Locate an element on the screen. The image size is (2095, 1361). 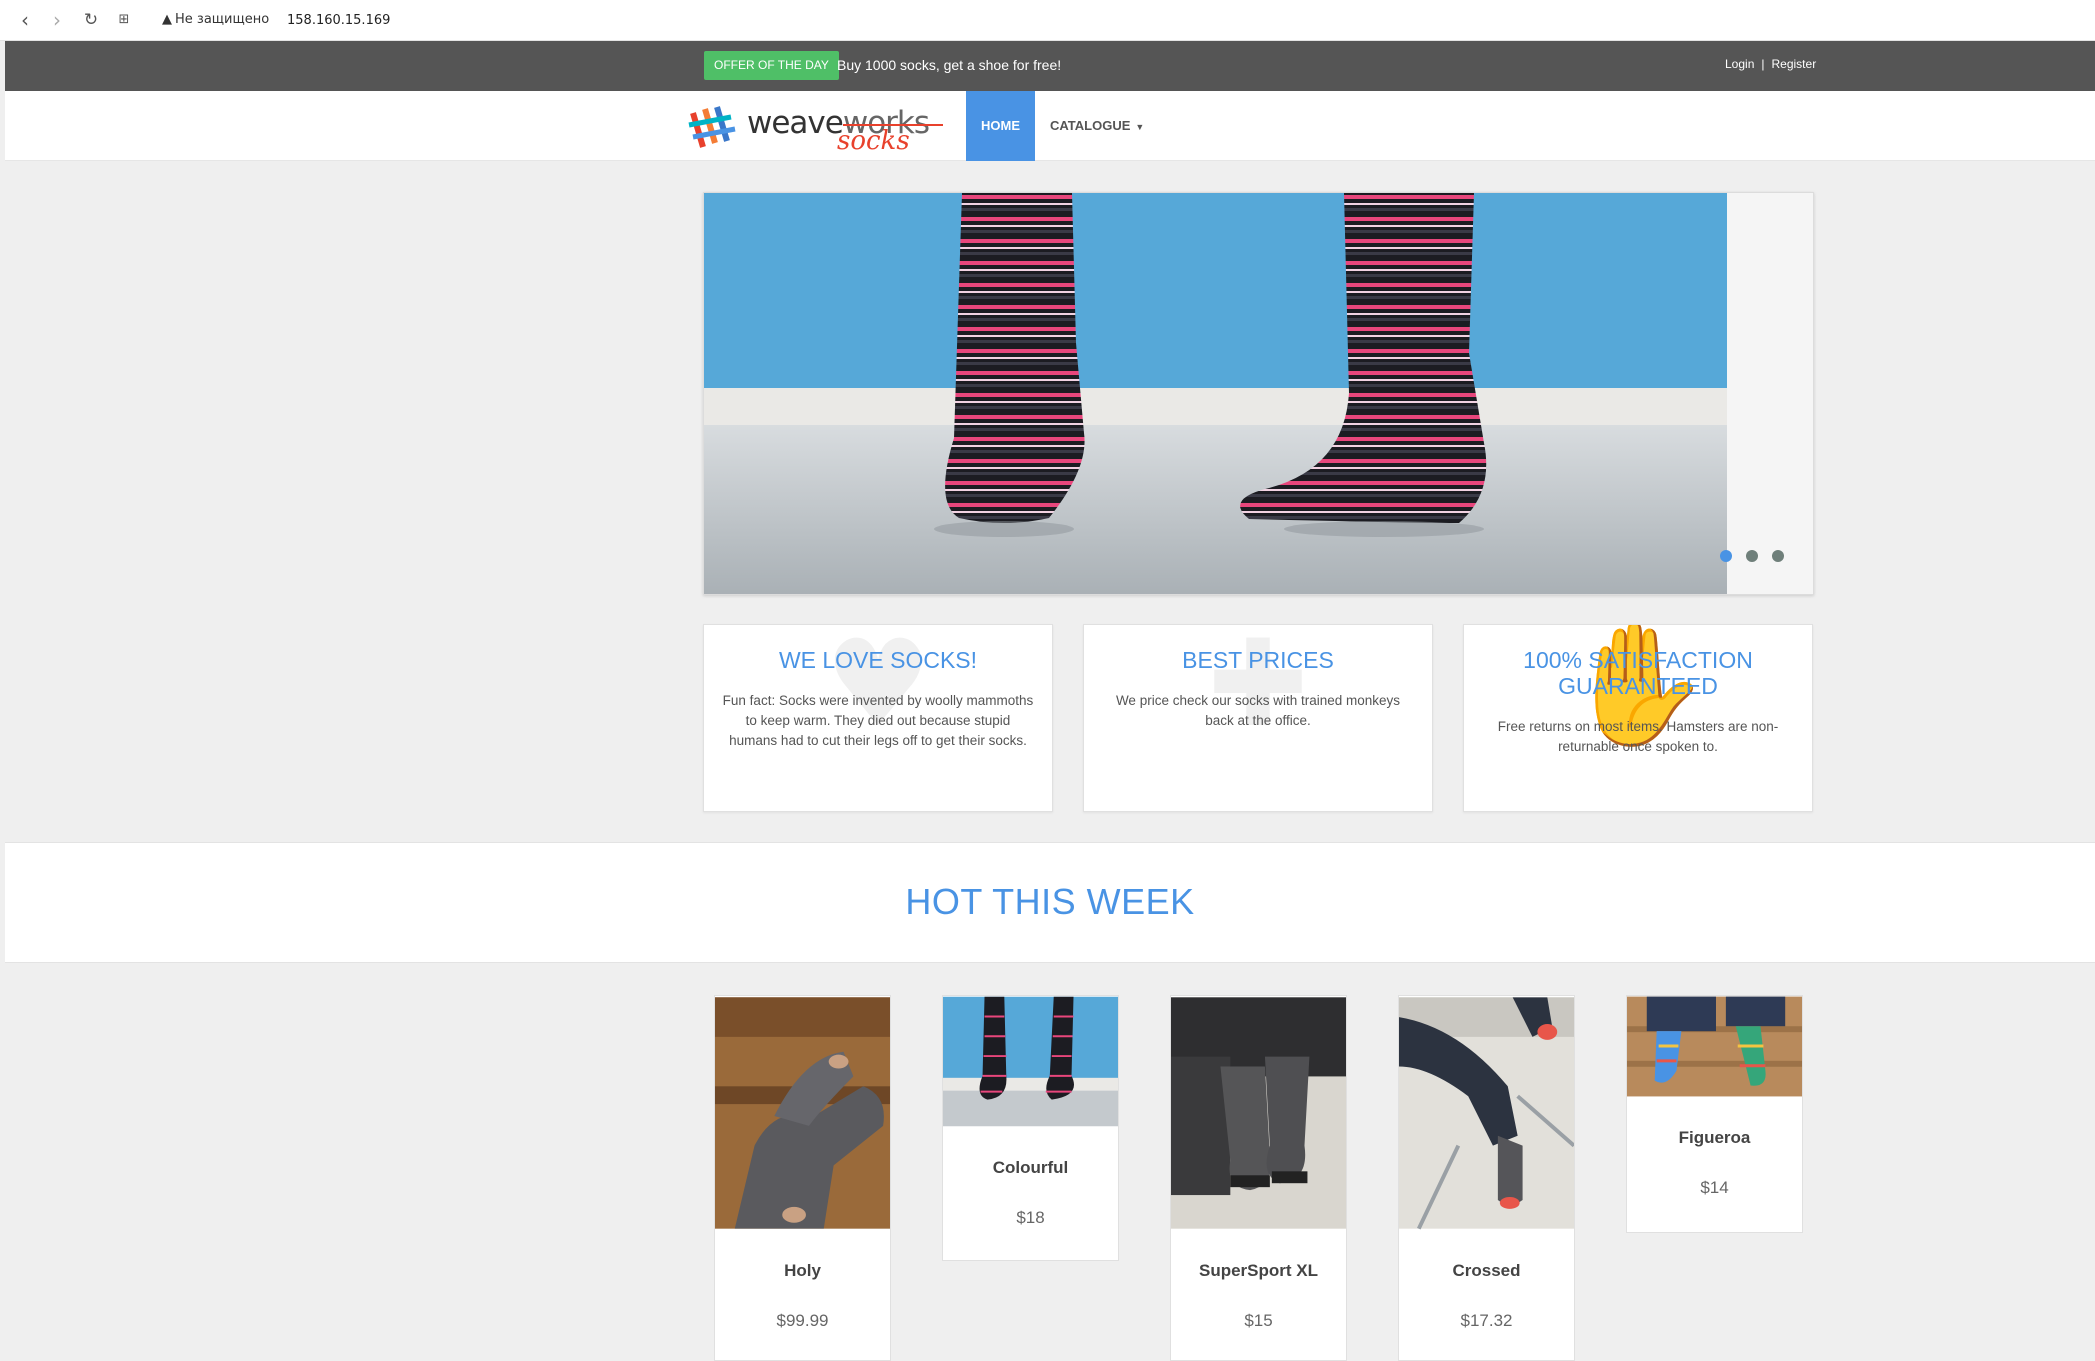
feature-title: BEST PRICES is located at coordinates (1258, 660).